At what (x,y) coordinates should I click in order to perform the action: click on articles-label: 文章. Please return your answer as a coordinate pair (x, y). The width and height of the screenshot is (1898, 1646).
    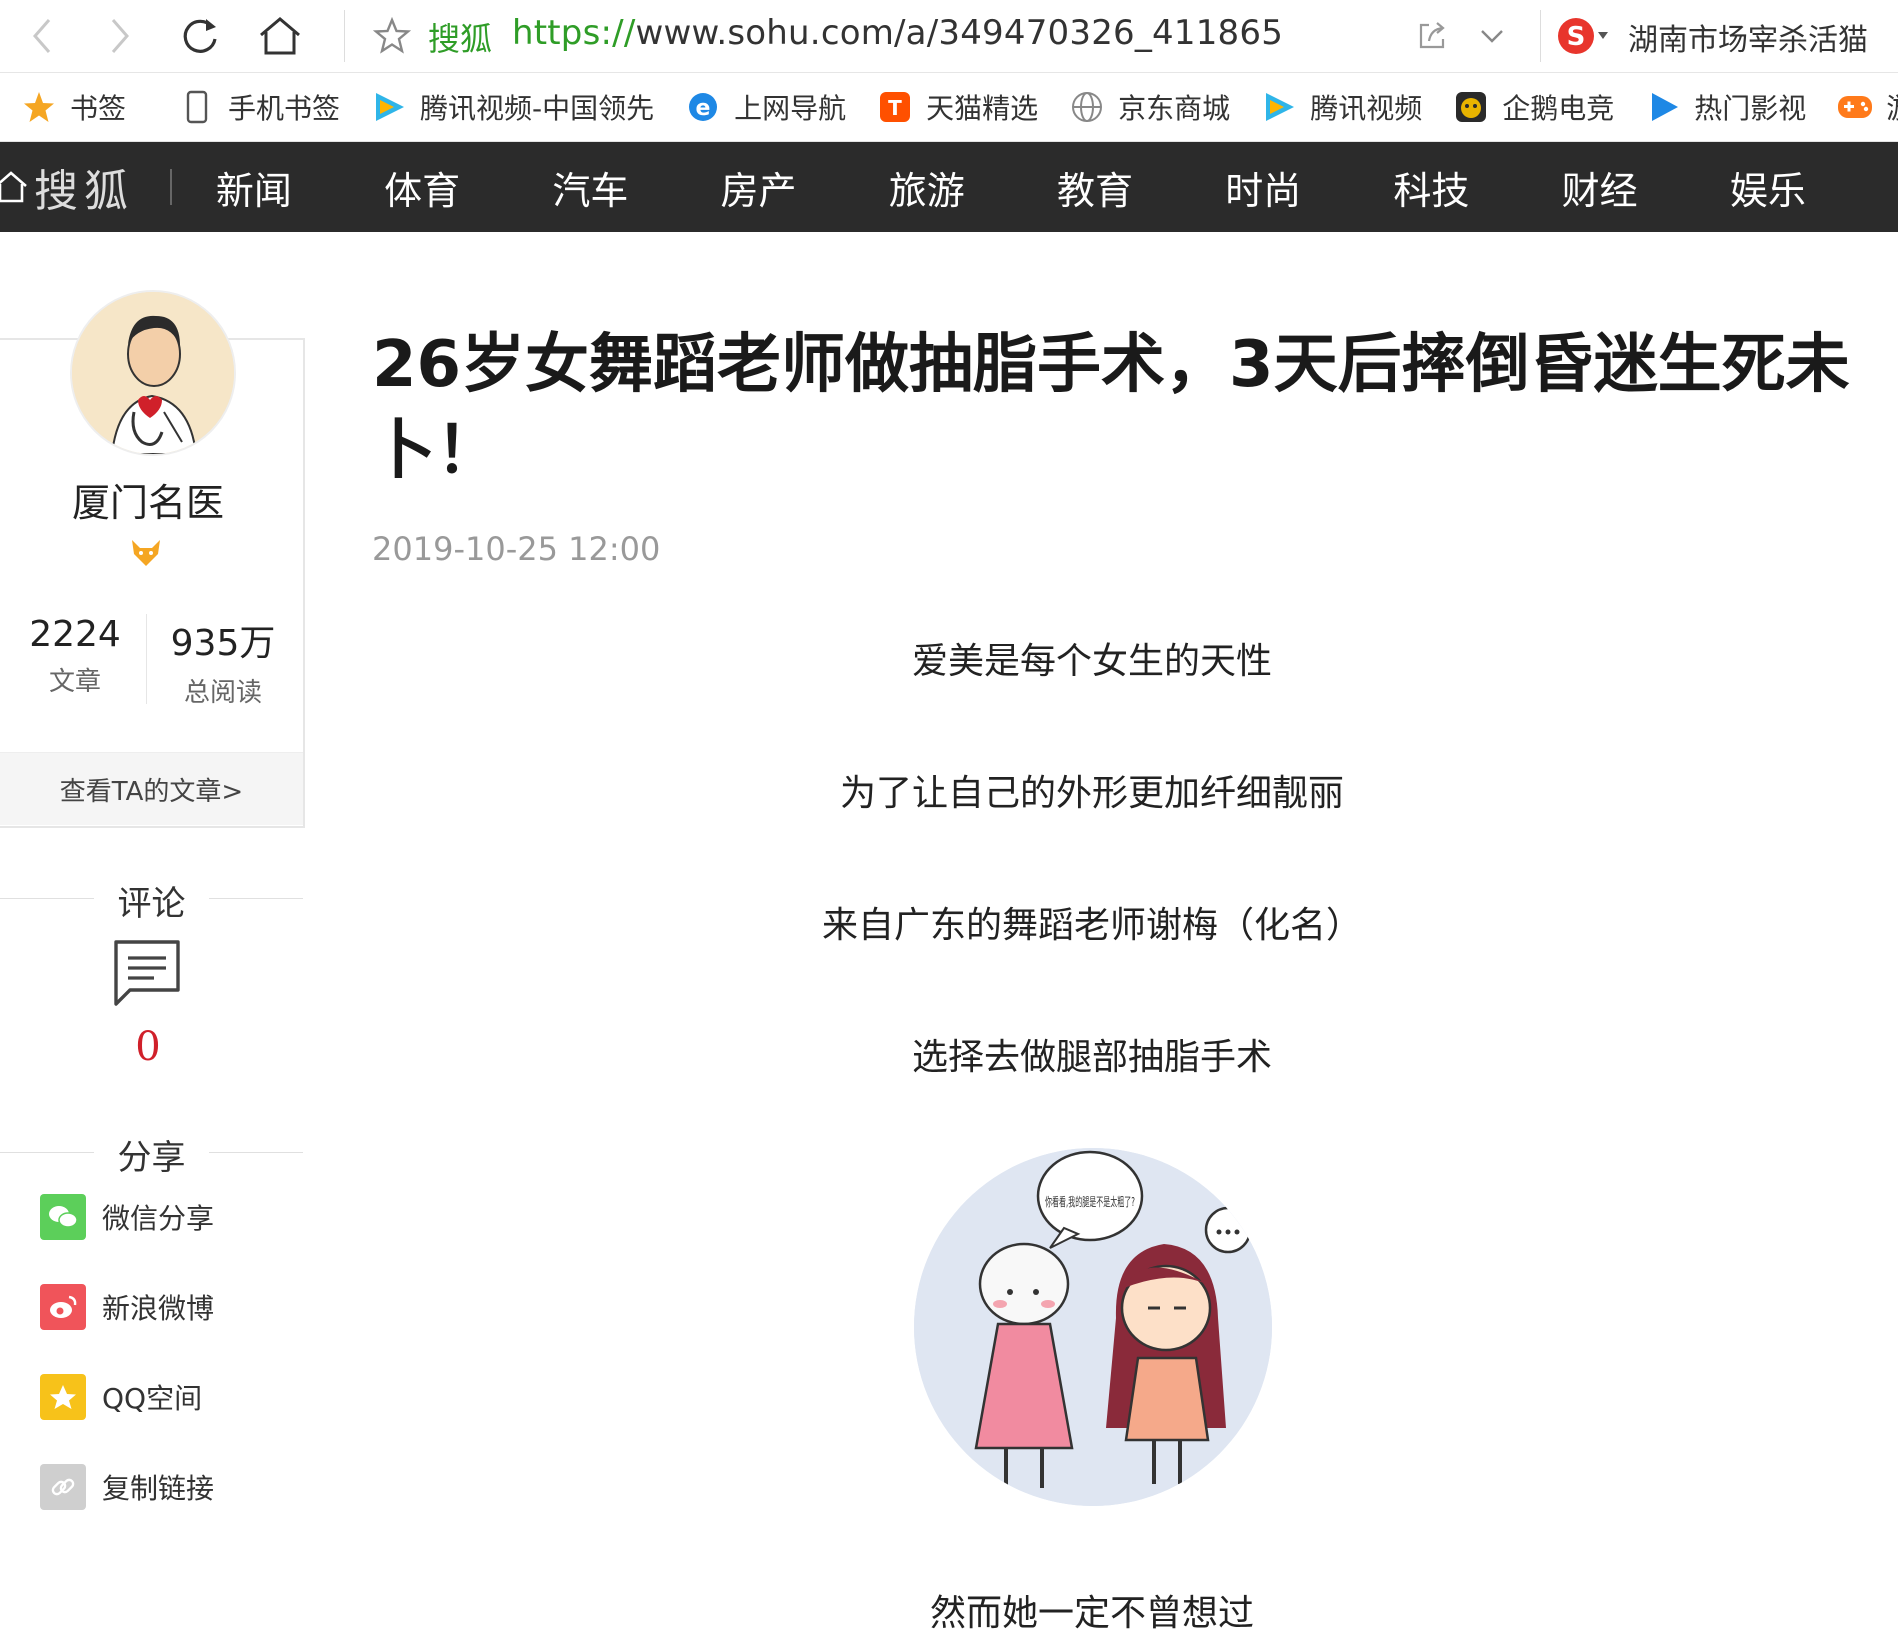
    Looking at the image, I should click on (74, 682).